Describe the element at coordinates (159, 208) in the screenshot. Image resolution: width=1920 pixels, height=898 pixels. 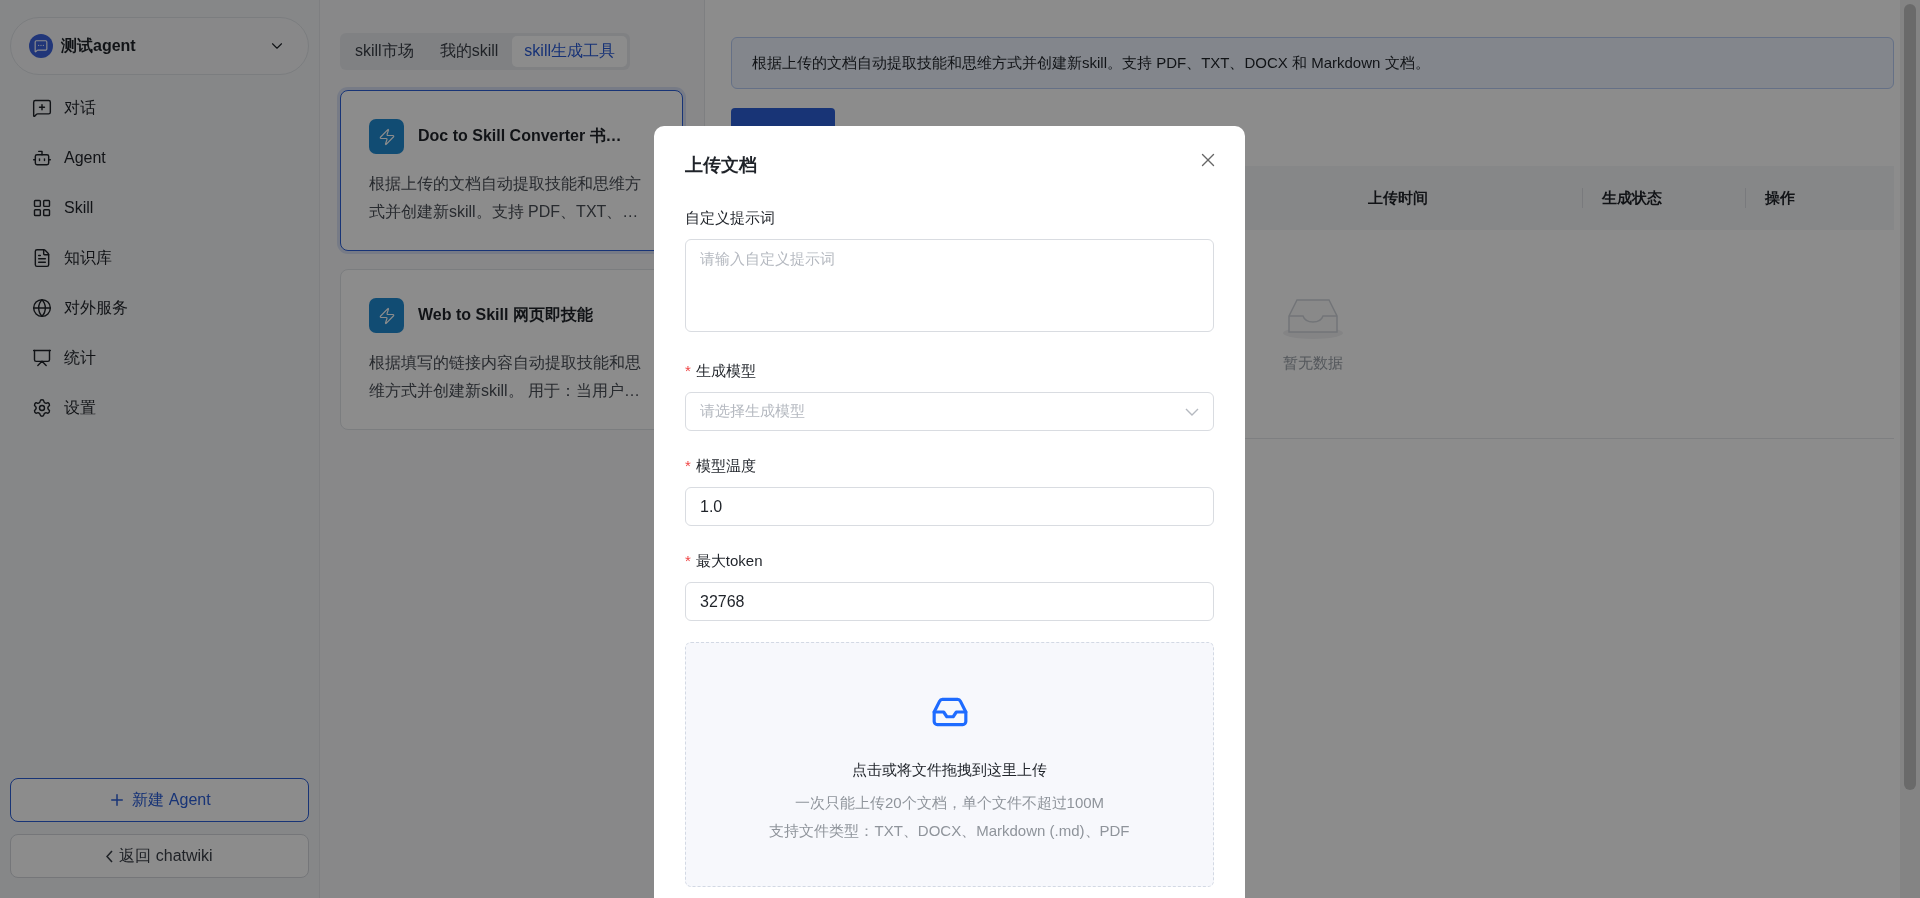
I see `sidebar-item: Skill` at that location.